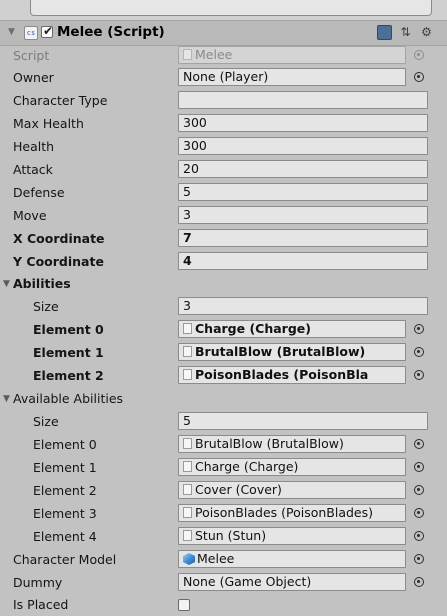  Describe the element at coordinates (292, 536) in the screenshot. I see `available-abilities-element-field: Stun (Stun)` at that location.